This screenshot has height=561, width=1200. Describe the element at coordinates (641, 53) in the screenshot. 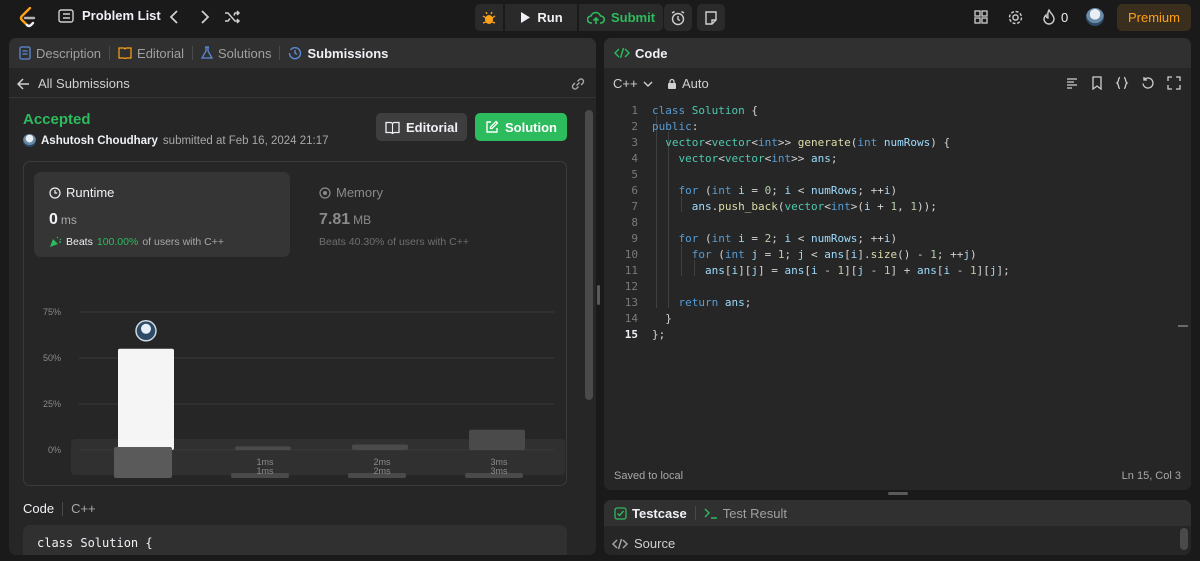

I see `tab-code: Code` at that location.